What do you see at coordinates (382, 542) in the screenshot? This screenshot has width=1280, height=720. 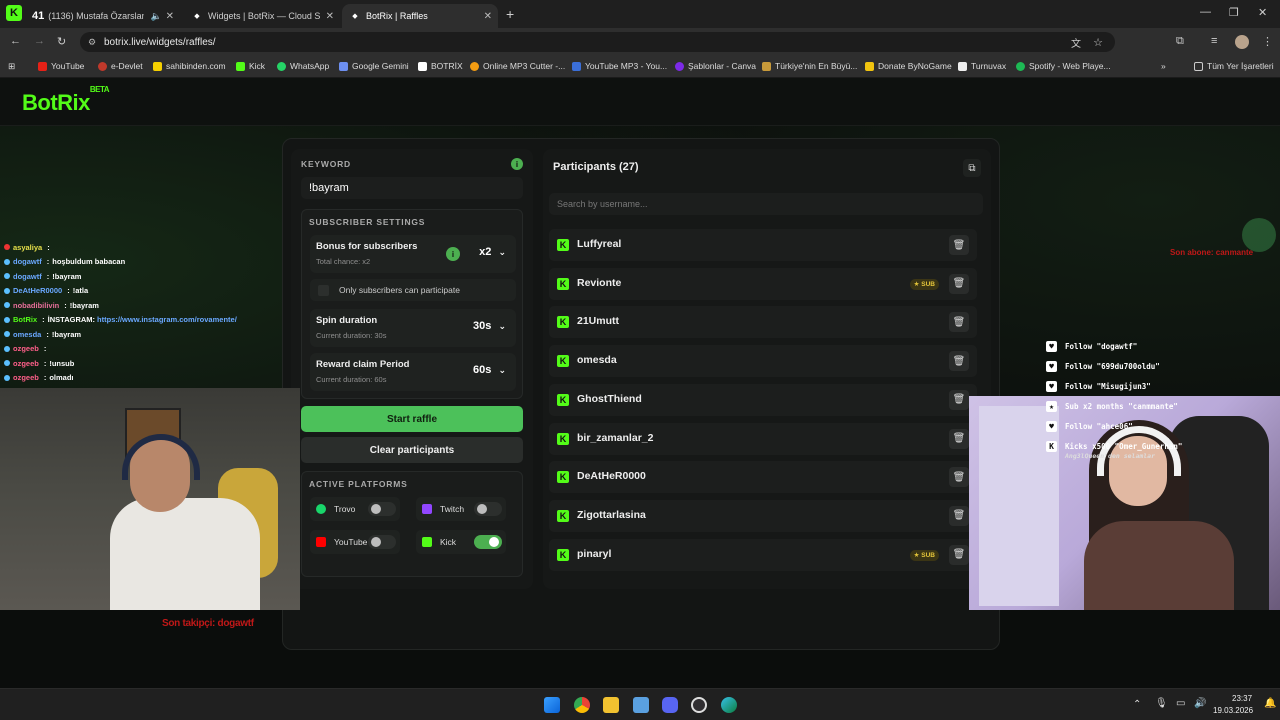 I see `youtube-toggle` at bounding box center [382, 542].